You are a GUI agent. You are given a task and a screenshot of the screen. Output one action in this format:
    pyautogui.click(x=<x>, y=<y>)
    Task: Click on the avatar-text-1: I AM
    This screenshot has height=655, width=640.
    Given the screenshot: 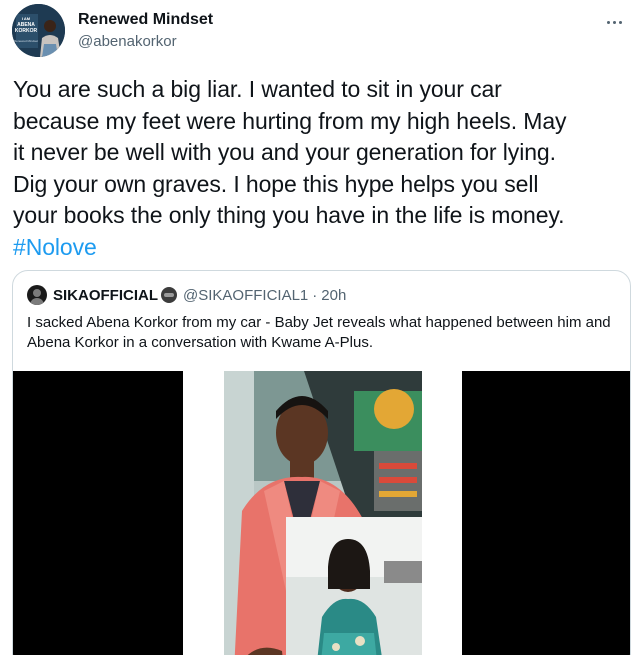 What is the action you would take?
    pyautogui.click(x=26, y=18)
    